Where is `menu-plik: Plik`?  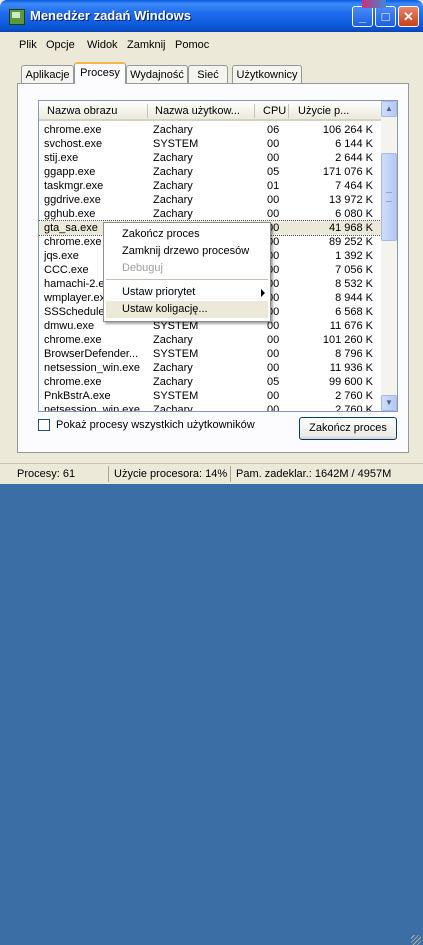
menu-plik: Plik is located at coordinates (28, 45).